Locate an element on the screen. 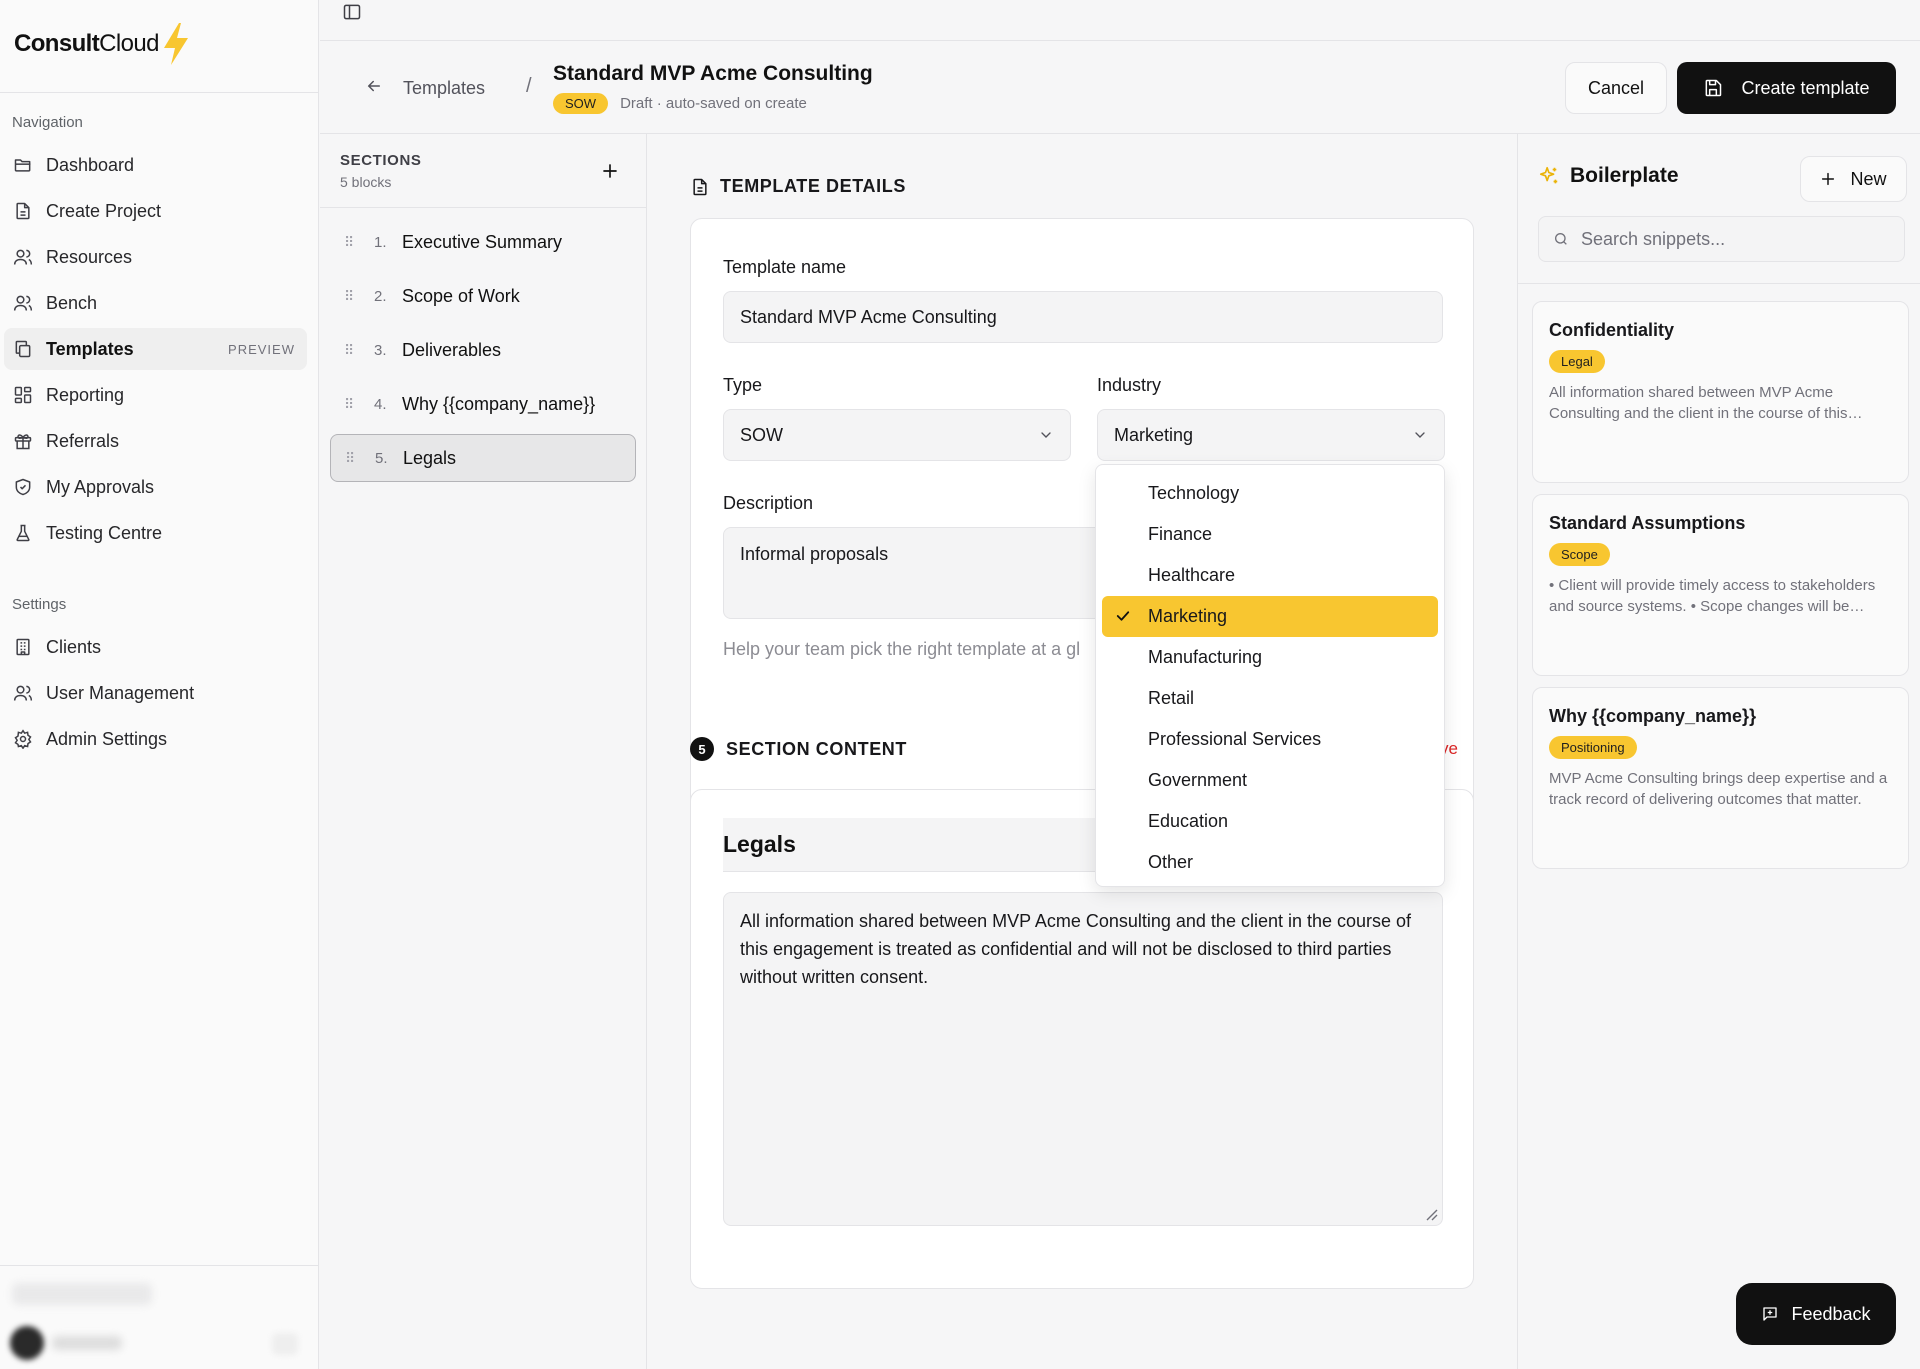 The width and height of the screenshot is (1920, 1369). section-number: 4. is located at coordinates (380, 404).